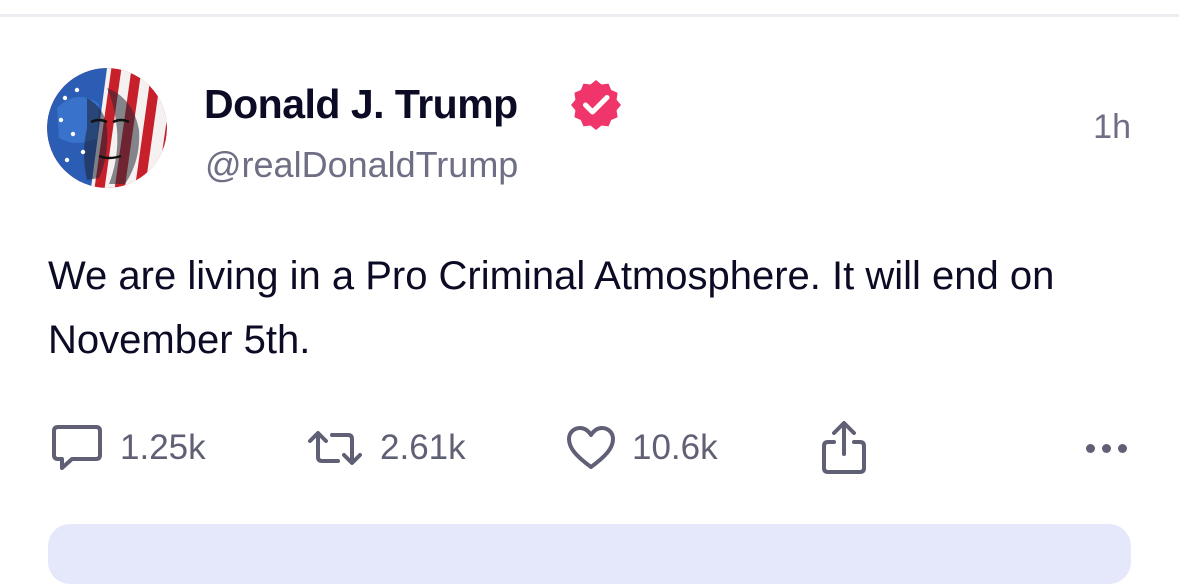 The height and width of the screenshot is (584, 1179). I want to click on retruth-button: 2.61k, so click(386, 448).